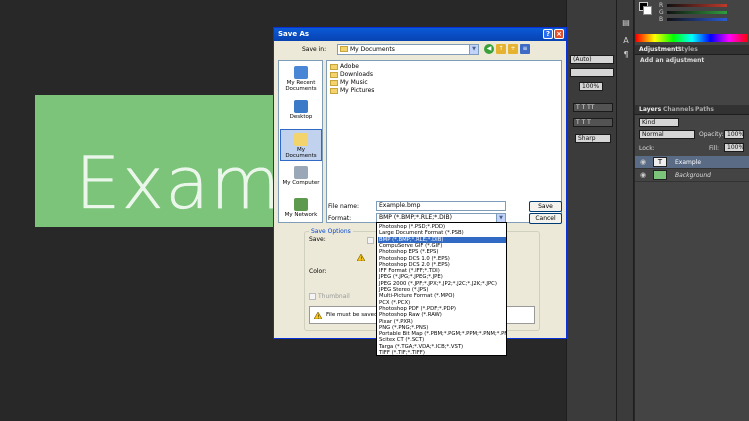 The image size is (749, 421). Describe the element at coordinates (692, 38) in the screenshot. I see `color-spectrum` at that location.